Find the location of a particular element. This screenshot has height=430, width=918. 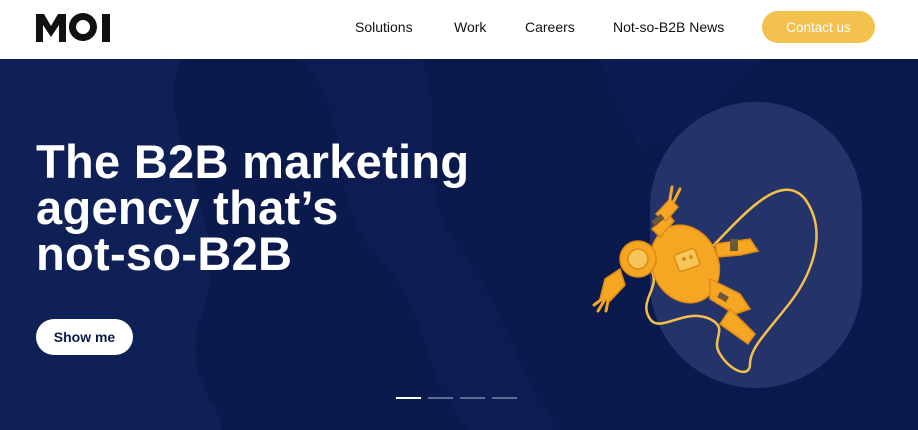

nav-work: Work is located at coordinates (470, 27).